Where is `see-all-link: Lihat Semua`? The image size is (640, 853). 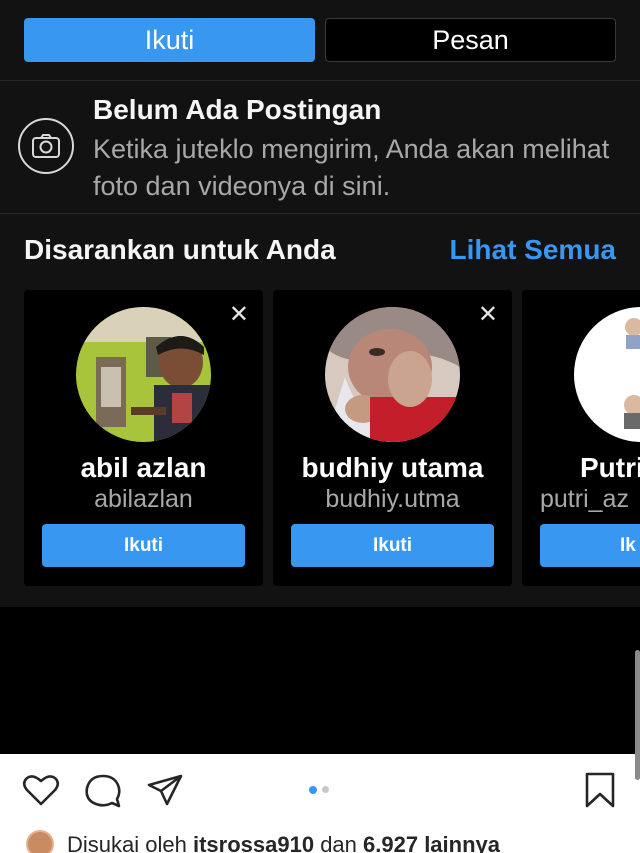 see-all-link: Lihat Semua is located at coordinates (533, 250).